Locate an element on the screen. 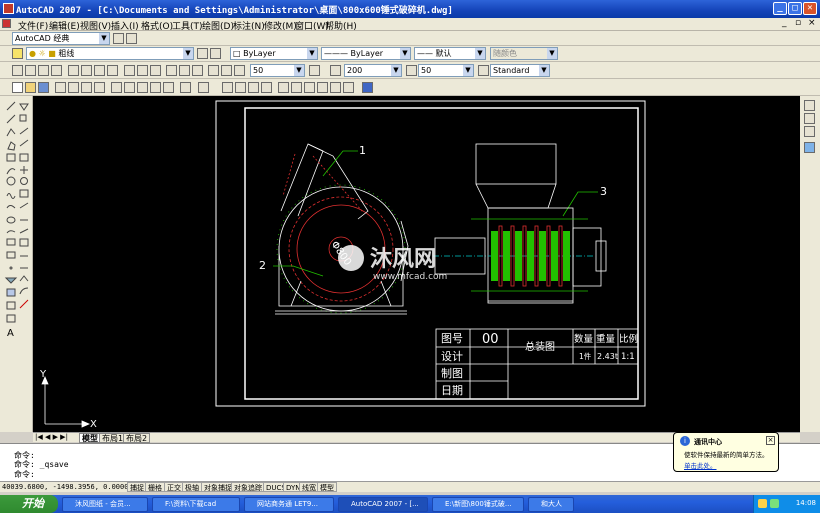  lineweight-select: —— 默认 ▼ is located at coordinates (450, 53).